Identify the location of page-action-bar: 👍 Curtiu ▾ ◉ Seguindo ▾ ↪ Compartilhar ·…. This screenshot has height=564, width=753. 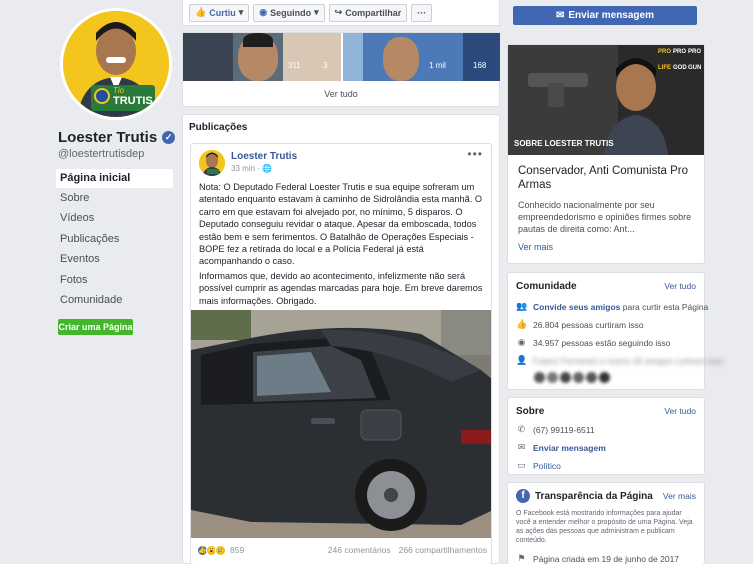
(341, 13).